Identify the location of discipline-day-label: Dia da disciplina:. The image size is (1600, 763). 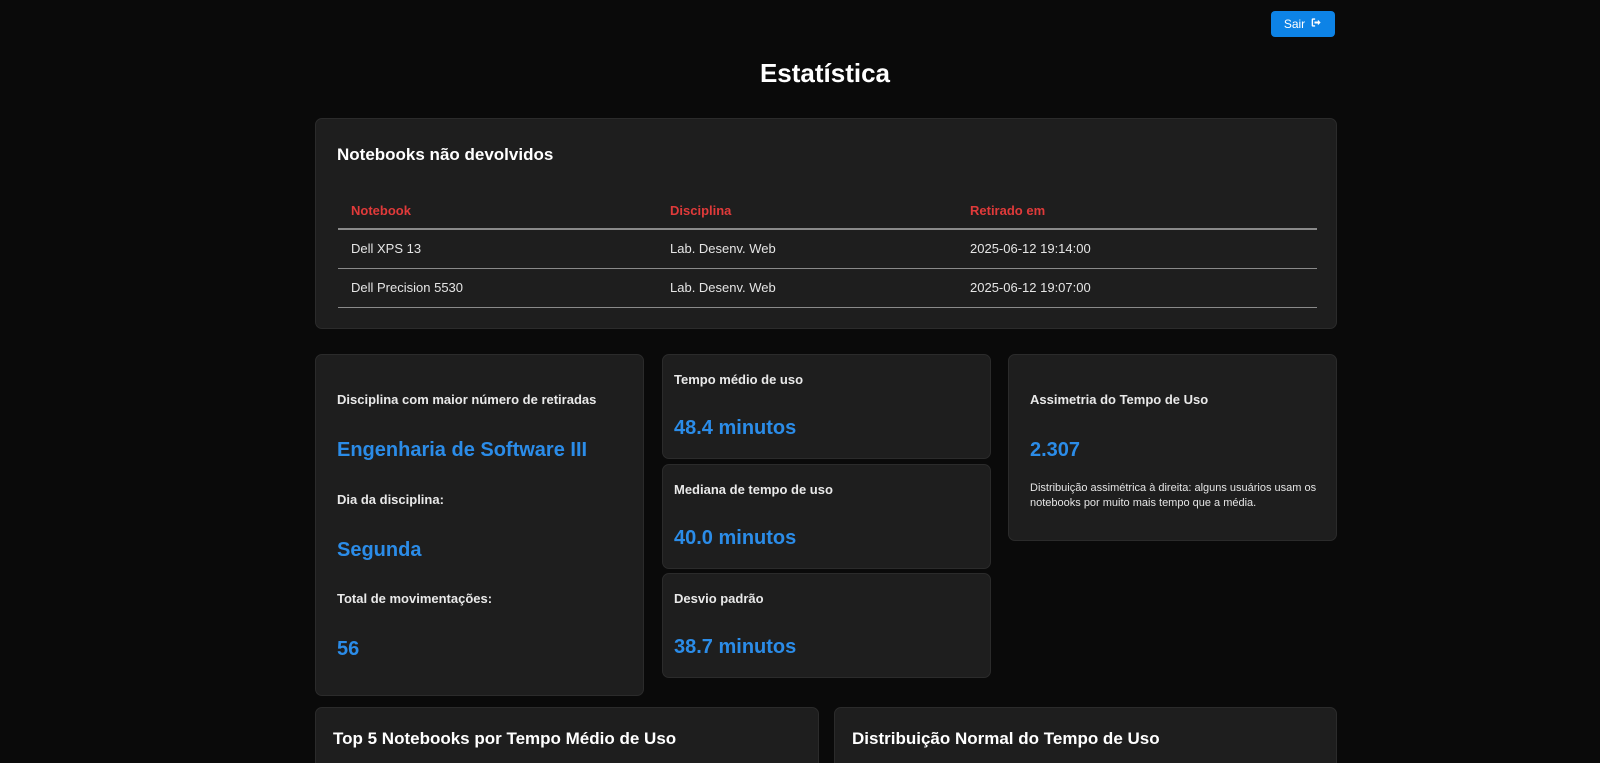
(390, 499).